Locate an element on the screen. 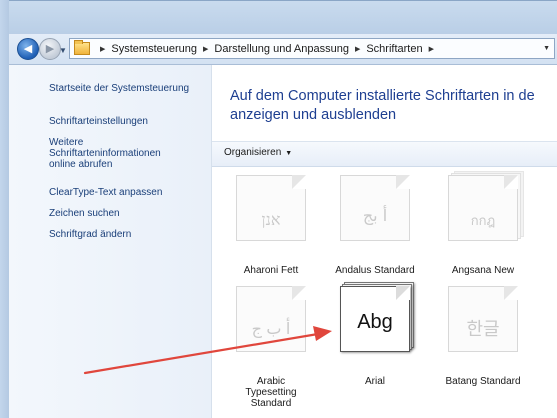  font-item-aharoni: אנן Aharoni Fett is located at coordinates (271, 230).